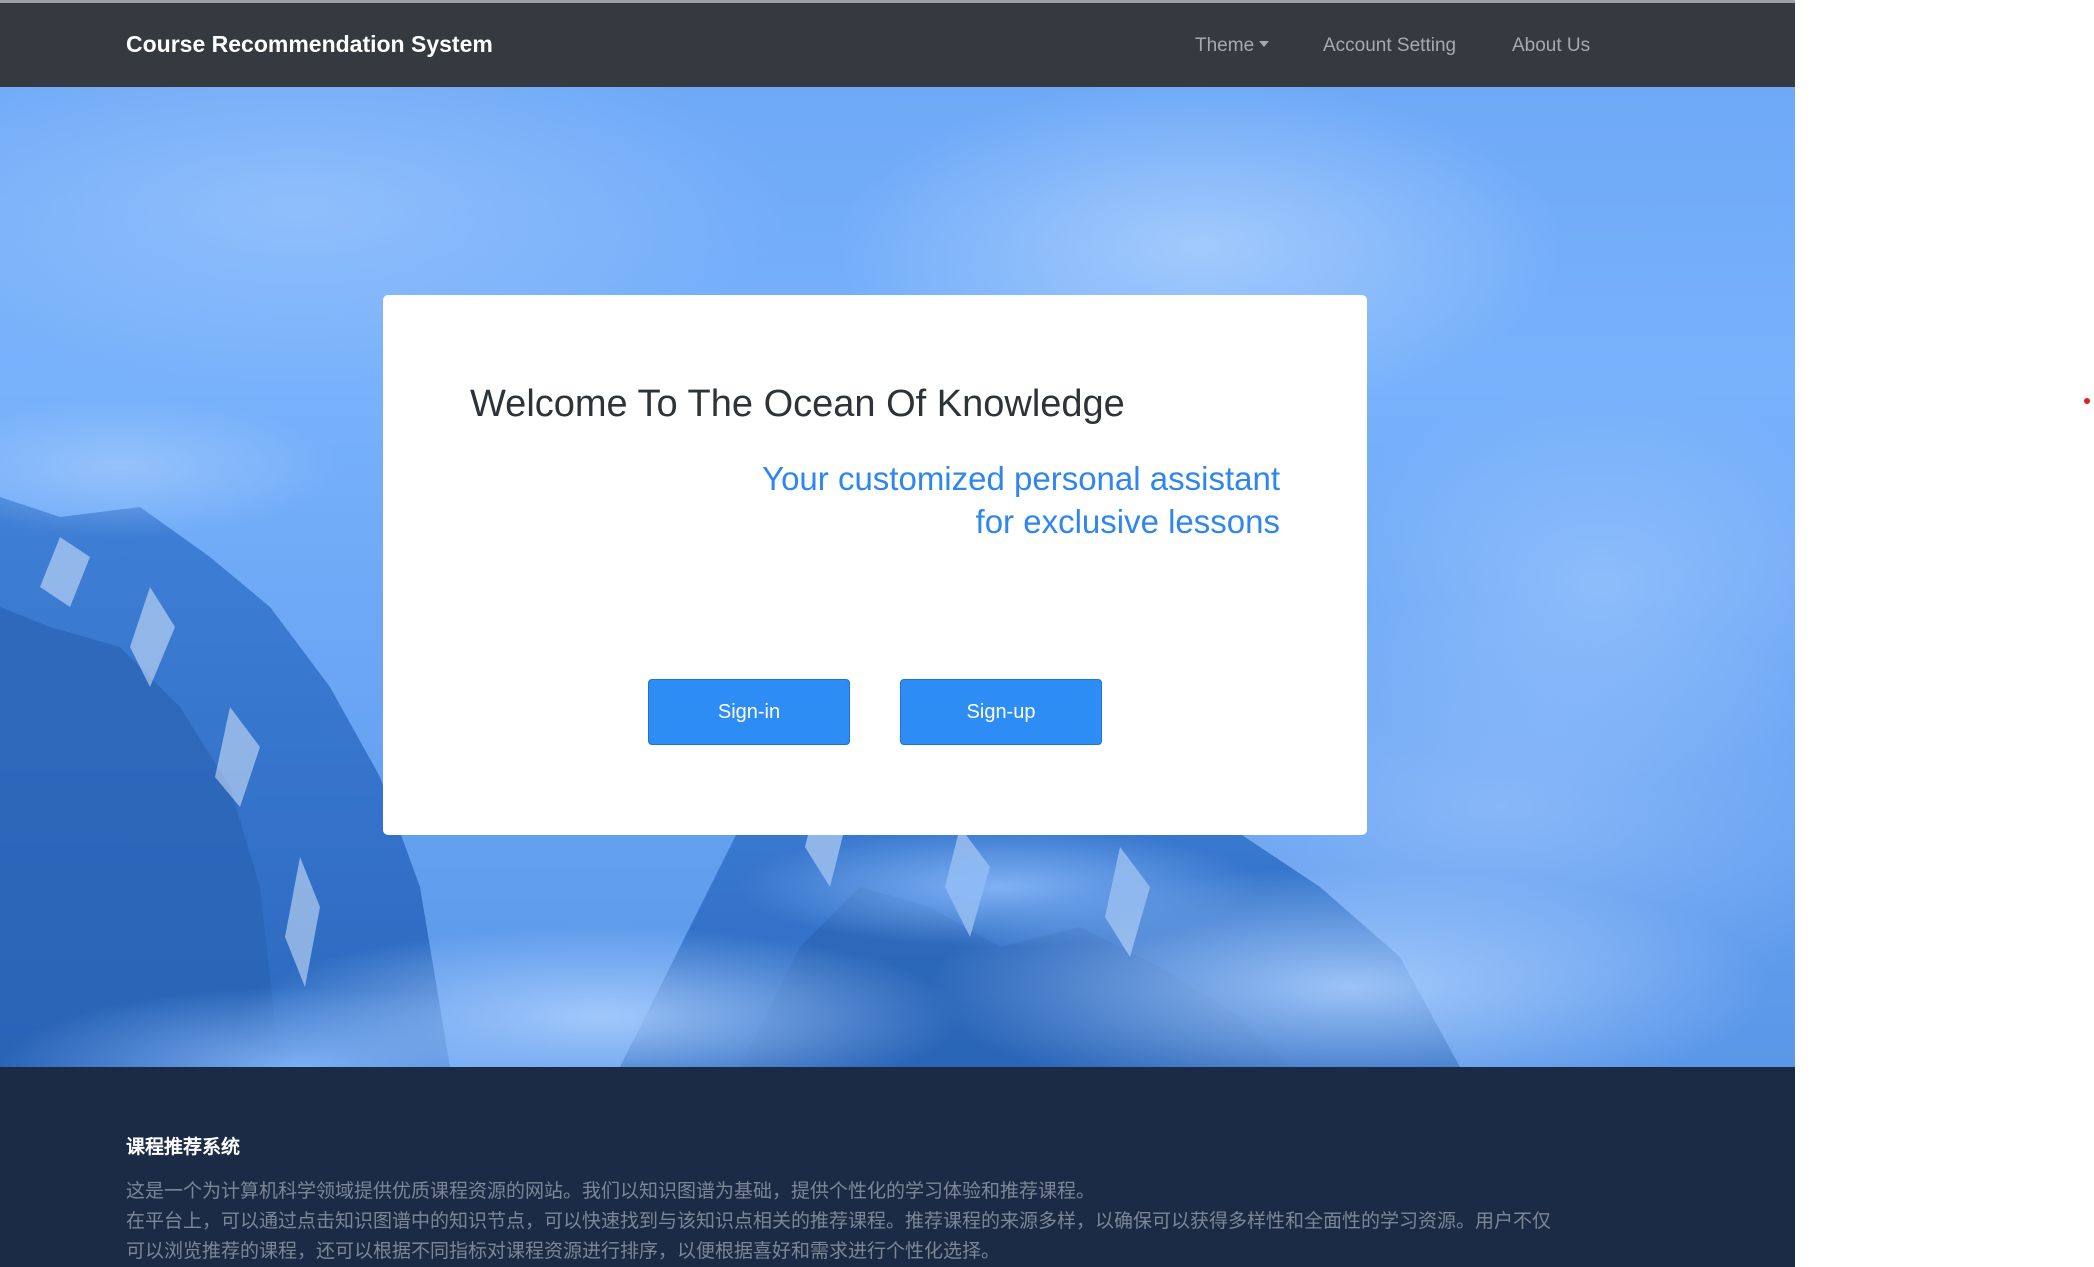 The image size is (2094, 1267). What do you see at coordinates (309, 44) in the screenshot?
I see `brand-title: Course Recommendation System` at bounding box center [309, 44].